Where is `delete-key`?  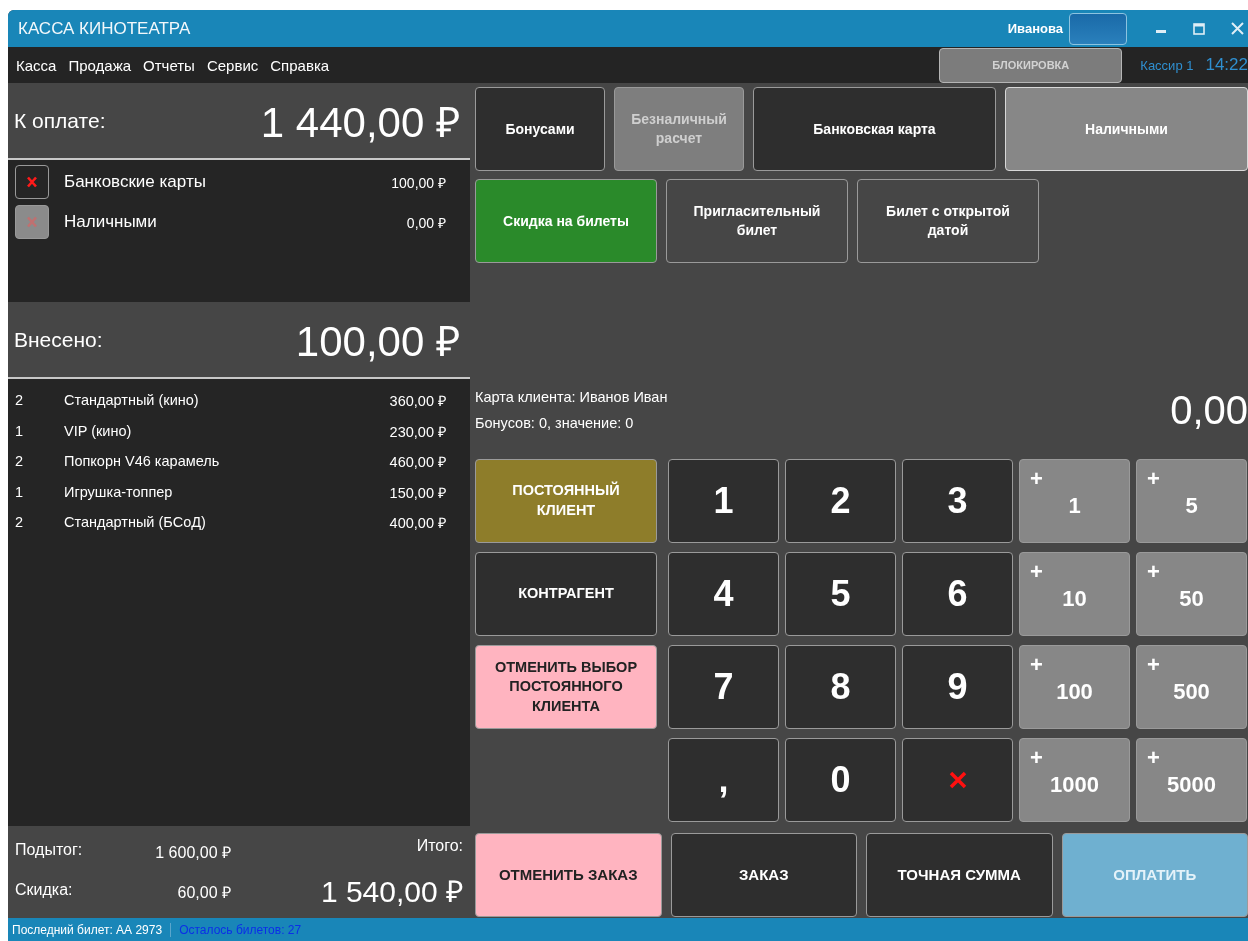 delete-key is located at coordinates (957, 780).